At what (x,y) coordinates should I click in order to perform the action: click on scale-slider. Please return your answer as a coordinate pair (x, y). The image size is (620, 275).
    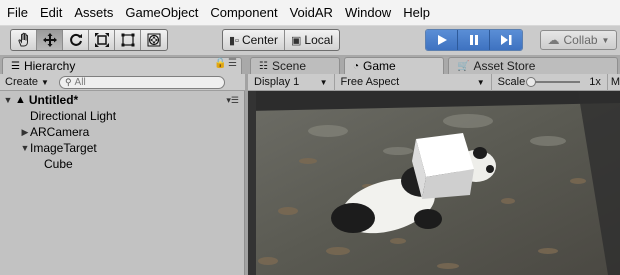
    Looking at the image, I should click on (553, 82).